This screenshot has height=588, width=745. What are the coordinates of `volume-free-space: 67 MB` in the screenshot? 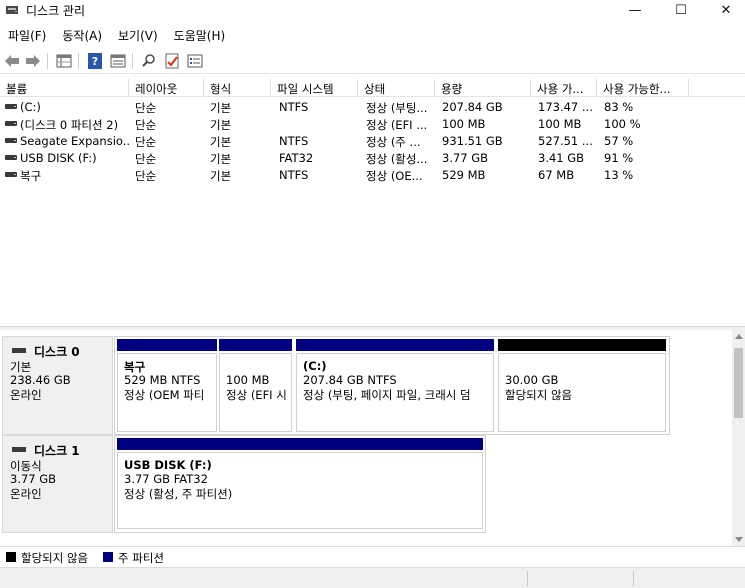 It's located at (556, 175).